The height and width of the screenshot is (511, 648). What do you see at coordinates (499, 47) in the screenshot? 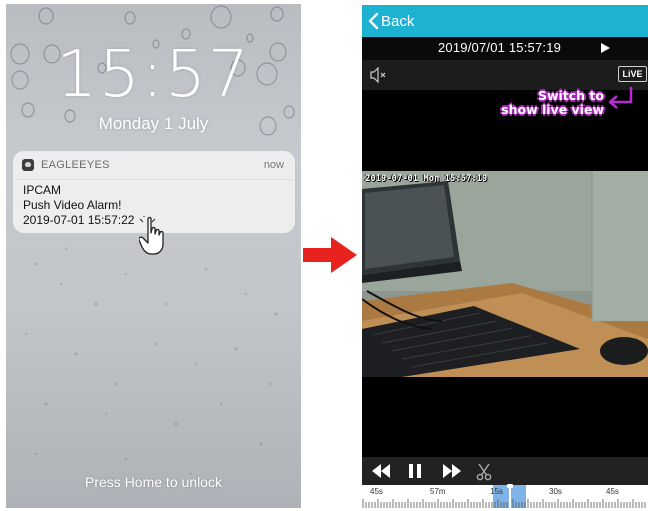
I see `playback-datetime: 2019/07/01 15:57:19` at bounding box center [499, 47].